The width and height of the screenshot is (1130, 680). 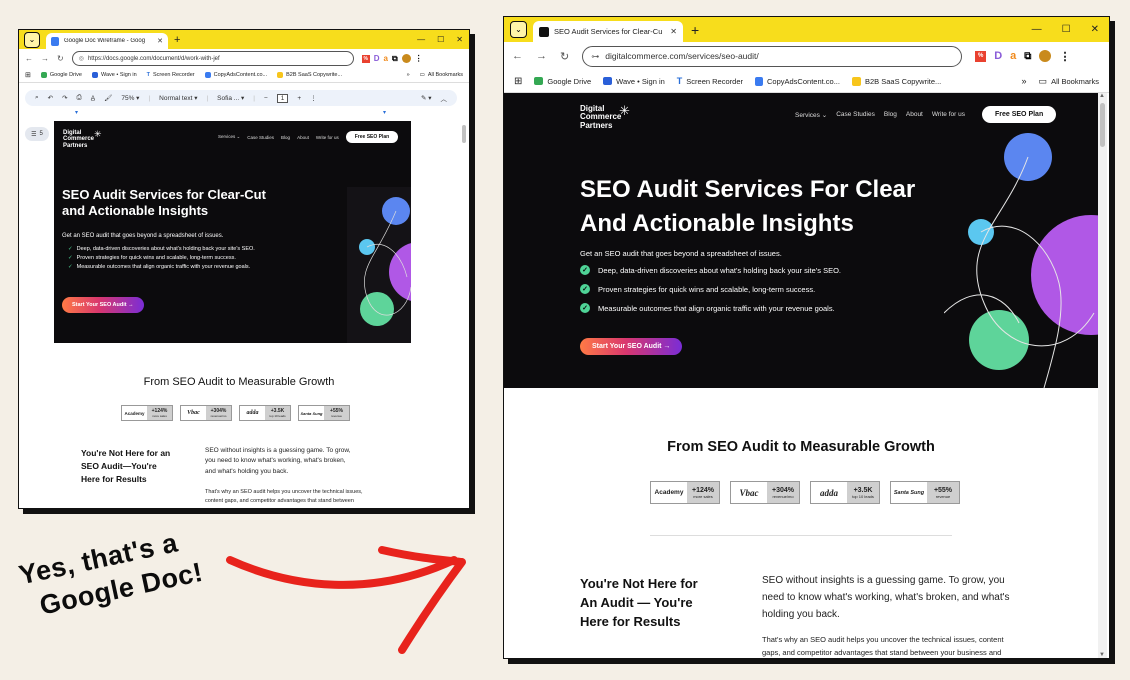 I want to click on badge-adda: adda +3.5K top 10 leads, so click(x=845, y=492).